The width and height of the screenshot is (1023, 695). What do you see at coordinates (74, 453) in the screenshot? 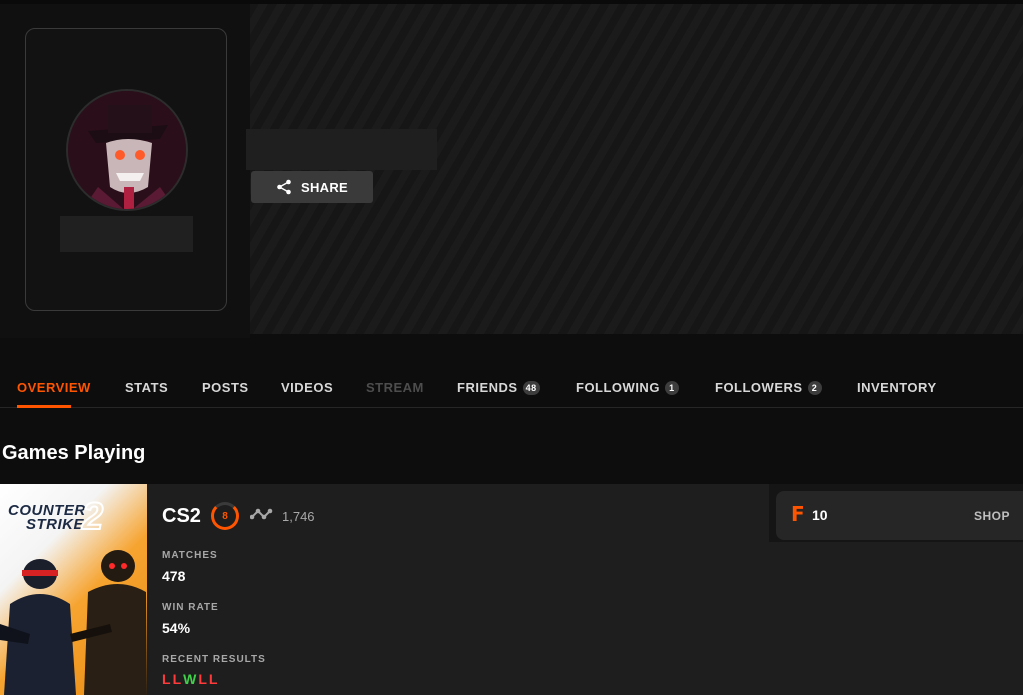
I see `games-playing-heading: Games Playing` at bounding box center [74, 453].